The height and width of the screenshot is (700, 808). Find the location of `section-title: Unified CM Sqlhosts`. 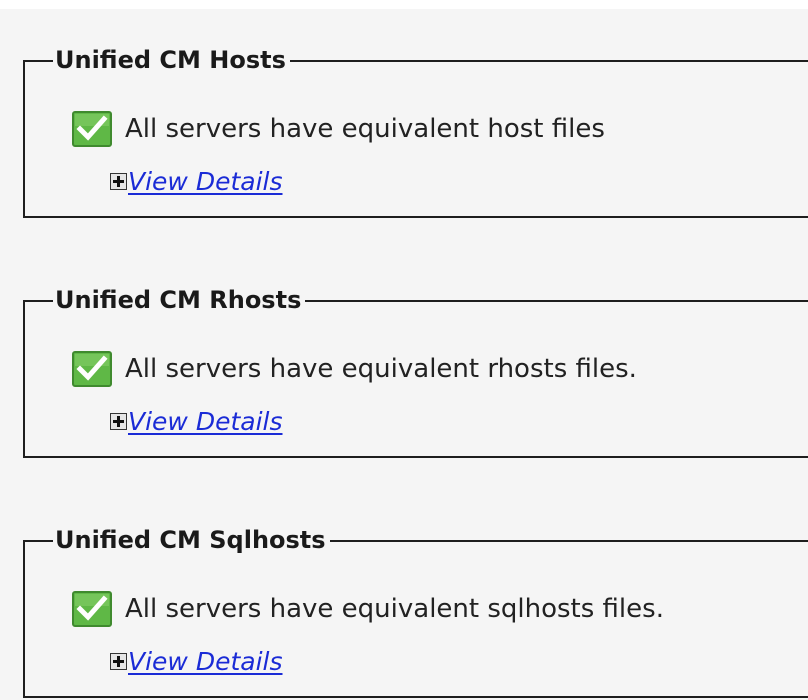

section-title: Unified CM Sqlhosts is located at coordinates (191, 540).